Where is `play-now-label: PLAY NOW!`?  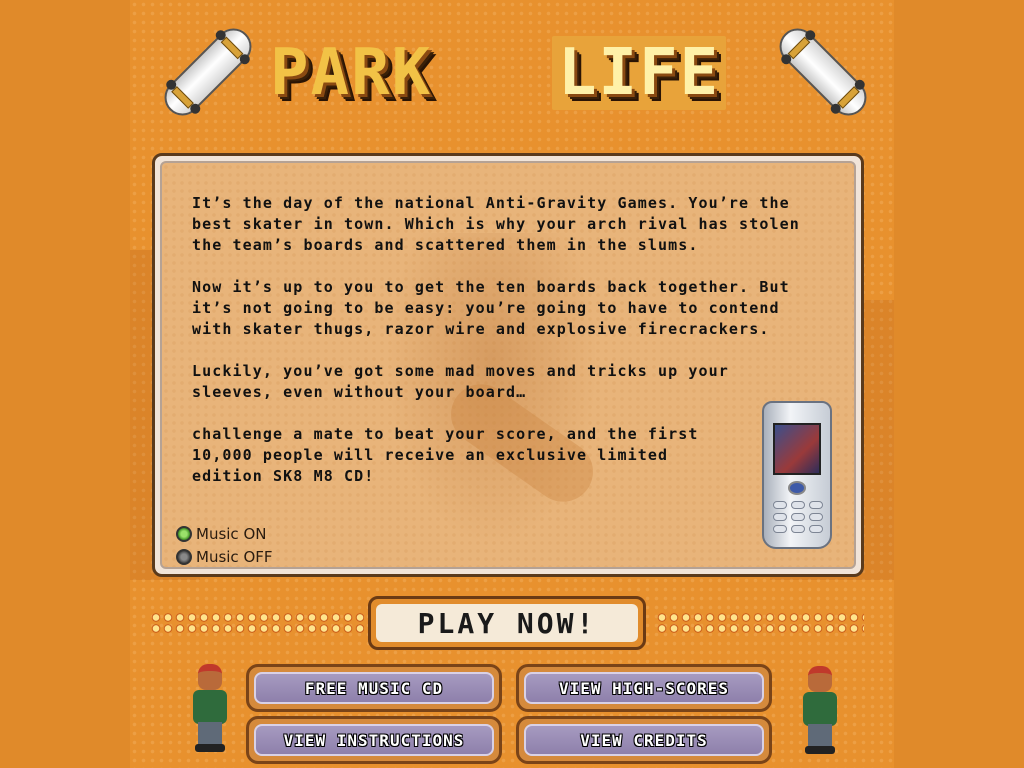
play-now-label: PLAY NOW! is located at coordinates (507, 623).